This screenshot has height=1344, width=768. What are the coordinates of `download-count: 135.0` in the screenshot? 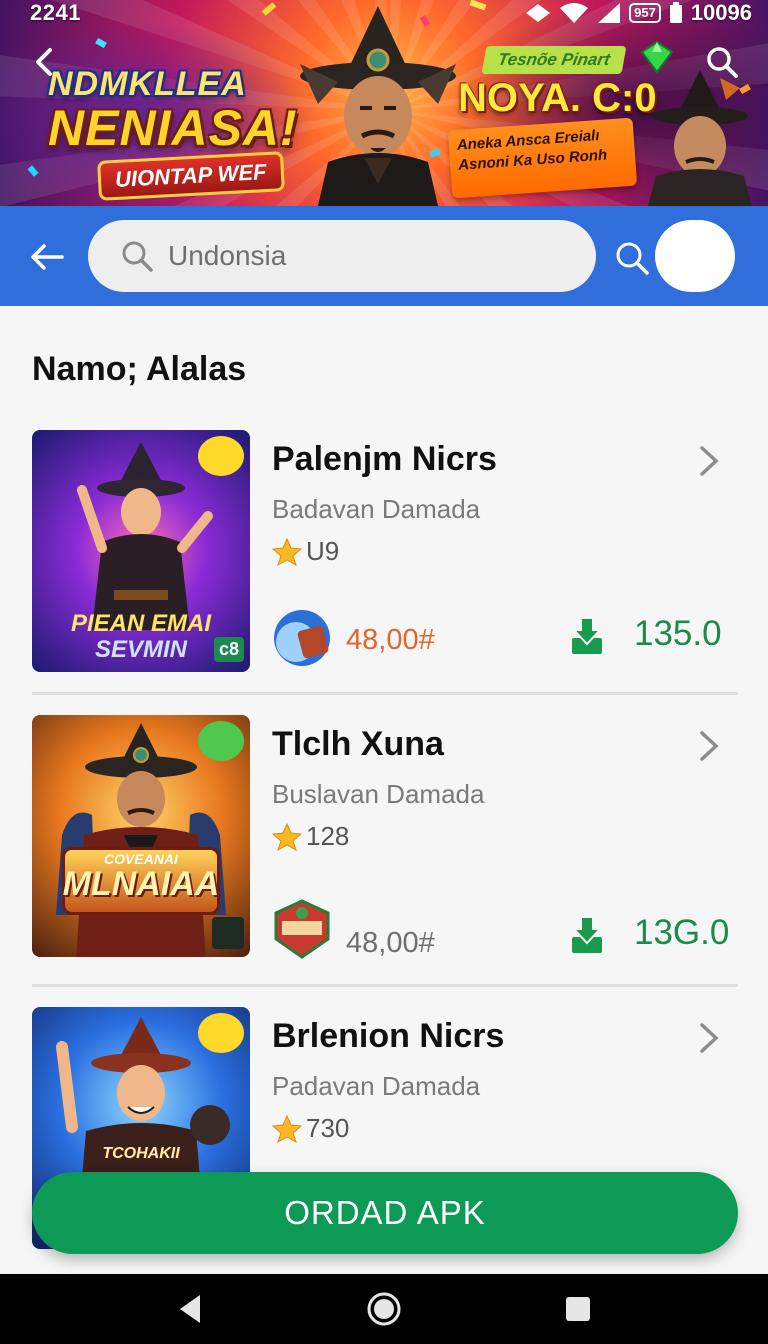 It's located at (678, 633).